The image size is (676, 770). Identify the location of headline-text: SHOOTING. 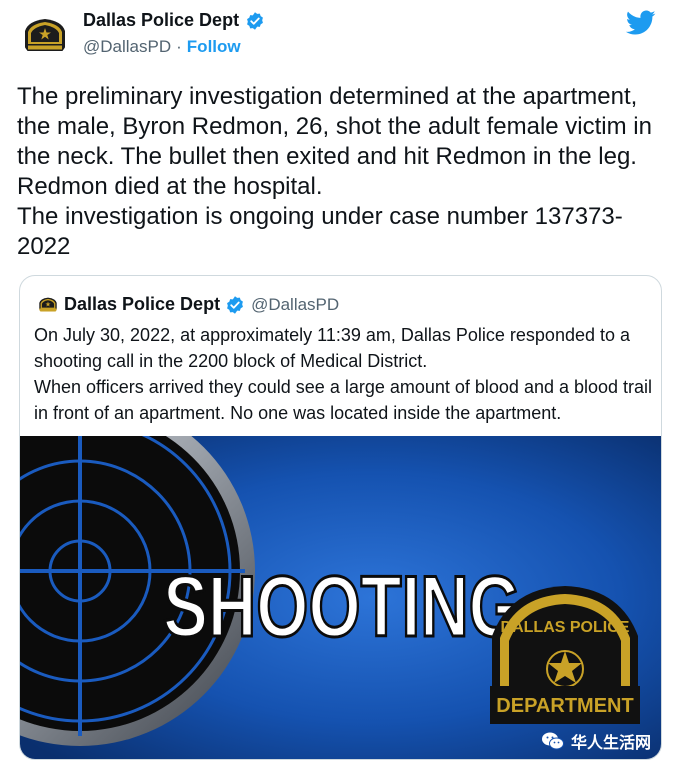
(342, 607).